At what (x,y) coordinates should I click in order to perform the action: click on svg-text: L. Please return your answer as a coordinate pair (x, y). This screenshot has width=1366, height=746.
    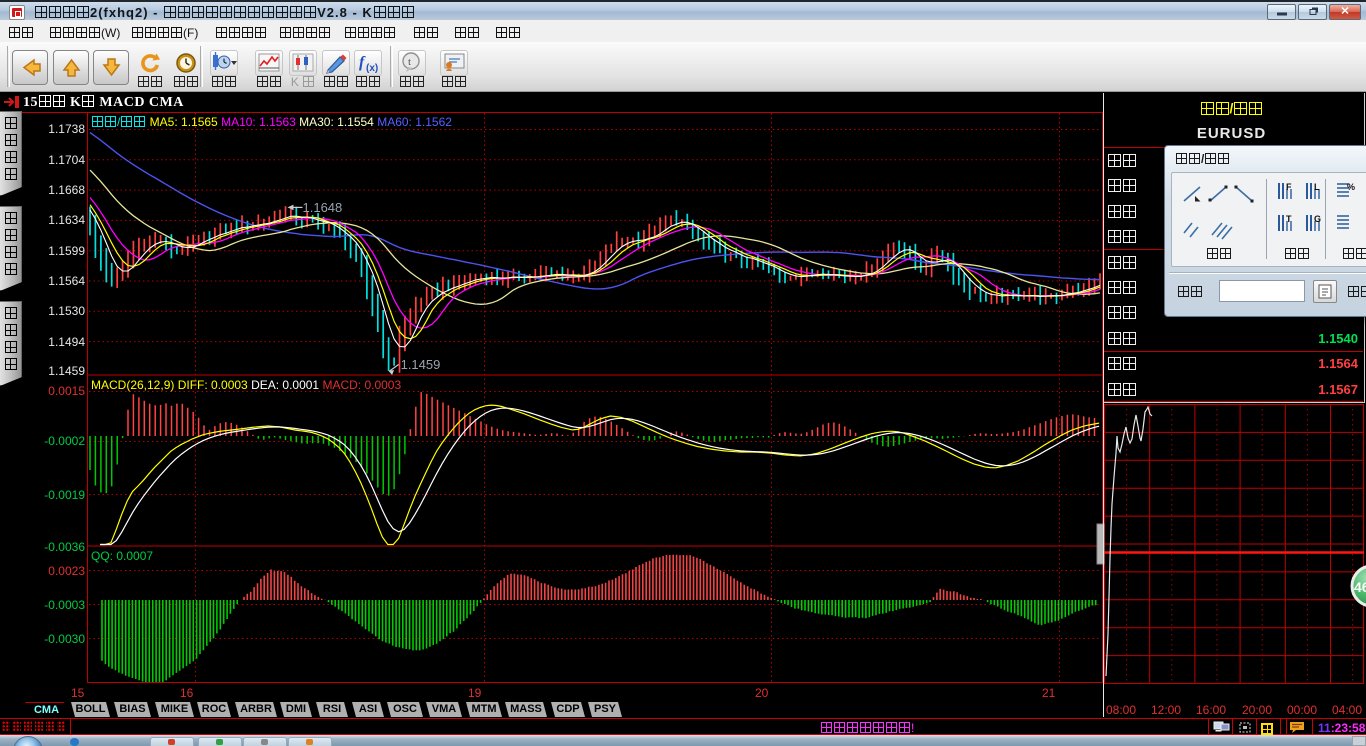
    Looking at the image, I should click on (1317, 187).